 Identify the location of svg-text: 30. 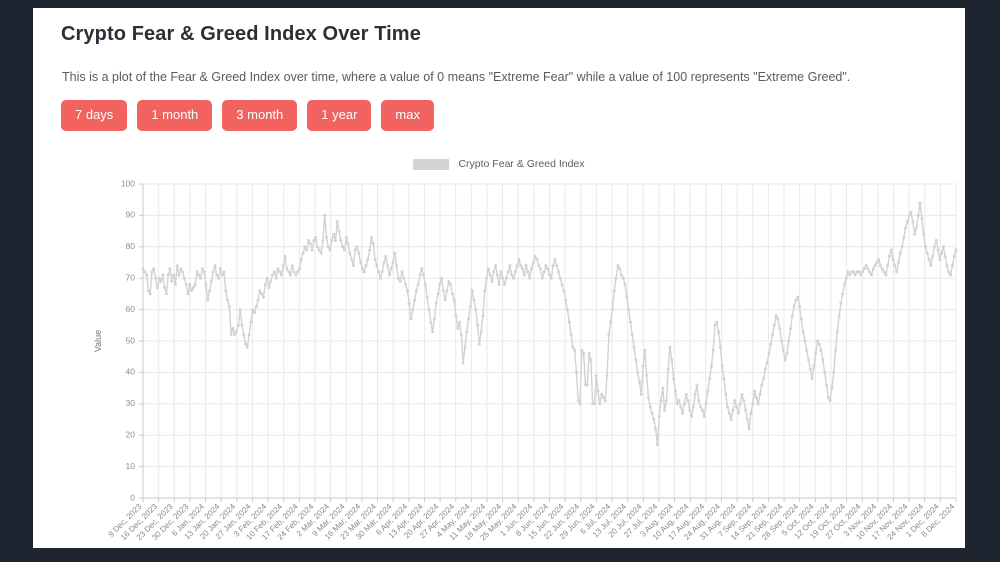
(131, 403).